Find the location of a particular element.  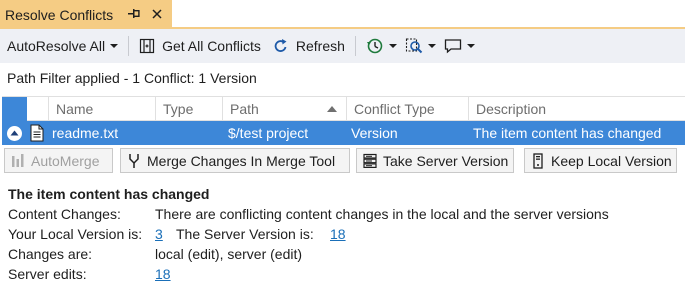

changes-are-label: Changes are: is located at coordinates (50, 254).